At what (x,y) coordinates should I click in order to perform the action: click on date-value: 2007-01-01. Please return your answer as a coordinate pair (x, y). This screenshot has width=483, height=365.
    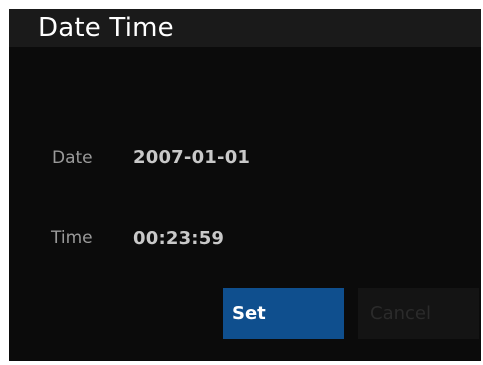
    Looking at the image, I should click on (191, 157).